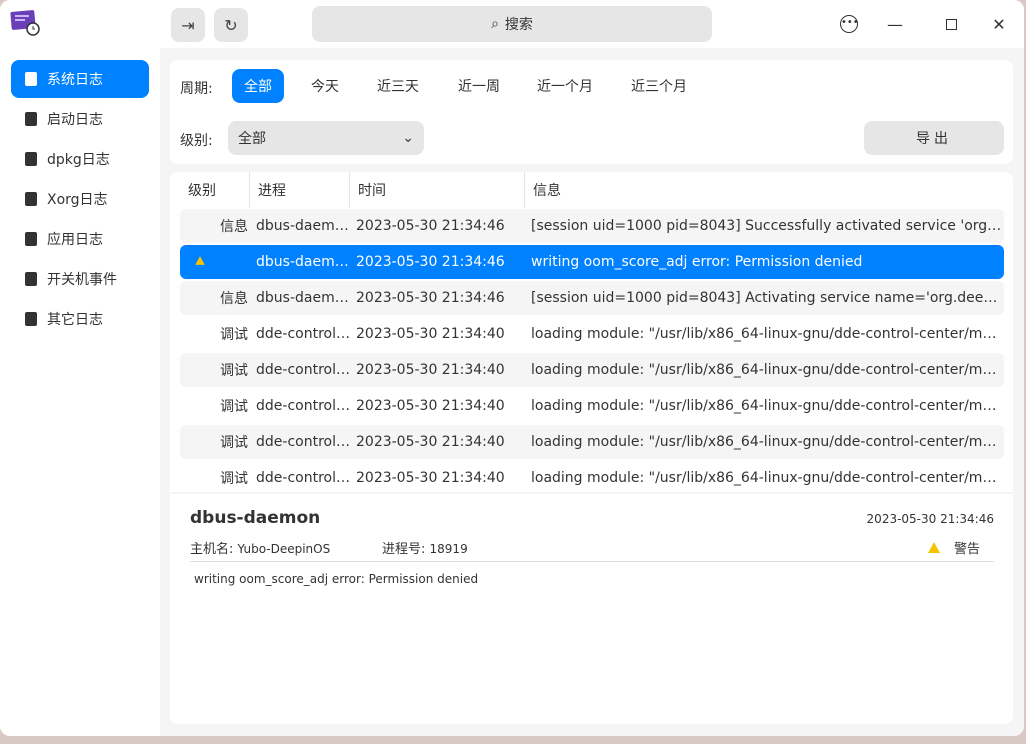 The height and width of the screenshot is (744, 1026). What do you see at coordinates (252, 139) in the screenshot?
I see `level-value: 全部` at bounding box center [252, 139].